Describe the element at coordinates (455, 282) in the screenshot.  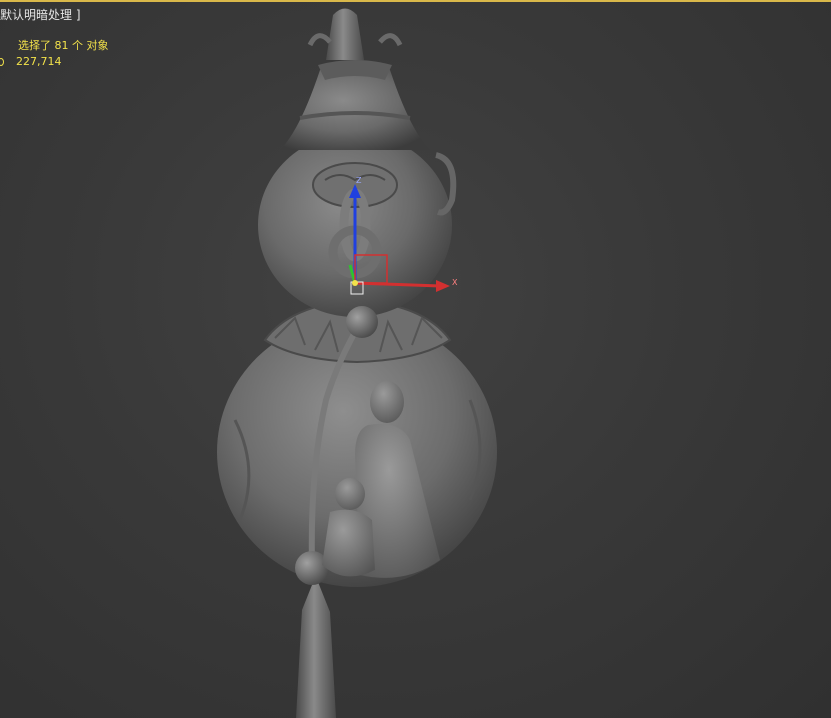
I see `gizmo-x-label: X` at that location.